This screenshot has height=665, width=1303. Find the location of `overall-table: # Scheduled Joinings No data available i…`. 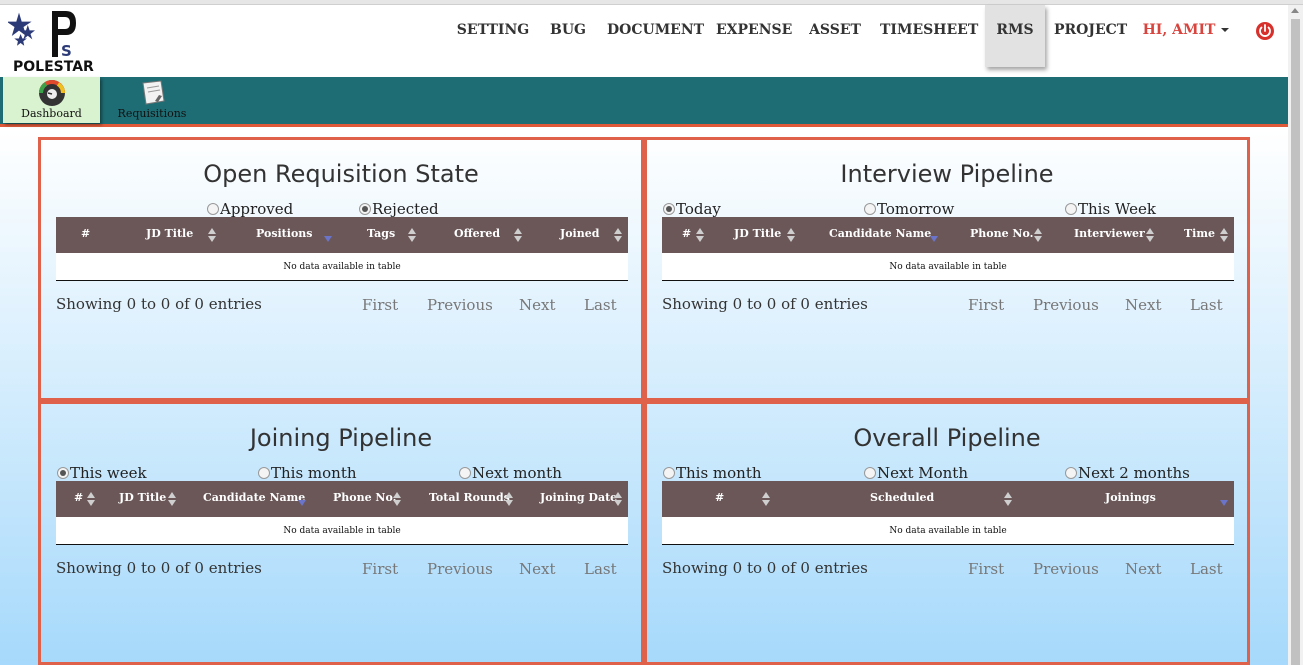

overall-table: # Scheduled Joinings No data available i… is located at coordinates (948, 513).